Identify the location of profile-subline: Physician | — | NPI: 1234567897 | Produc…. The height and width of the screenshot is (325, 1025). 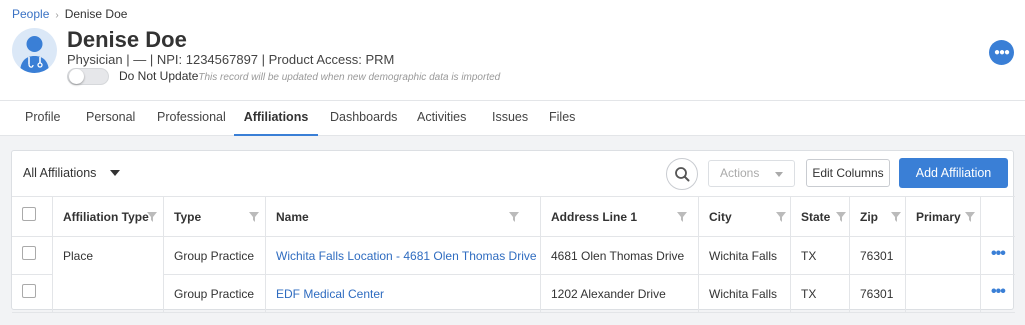
(231, 59).